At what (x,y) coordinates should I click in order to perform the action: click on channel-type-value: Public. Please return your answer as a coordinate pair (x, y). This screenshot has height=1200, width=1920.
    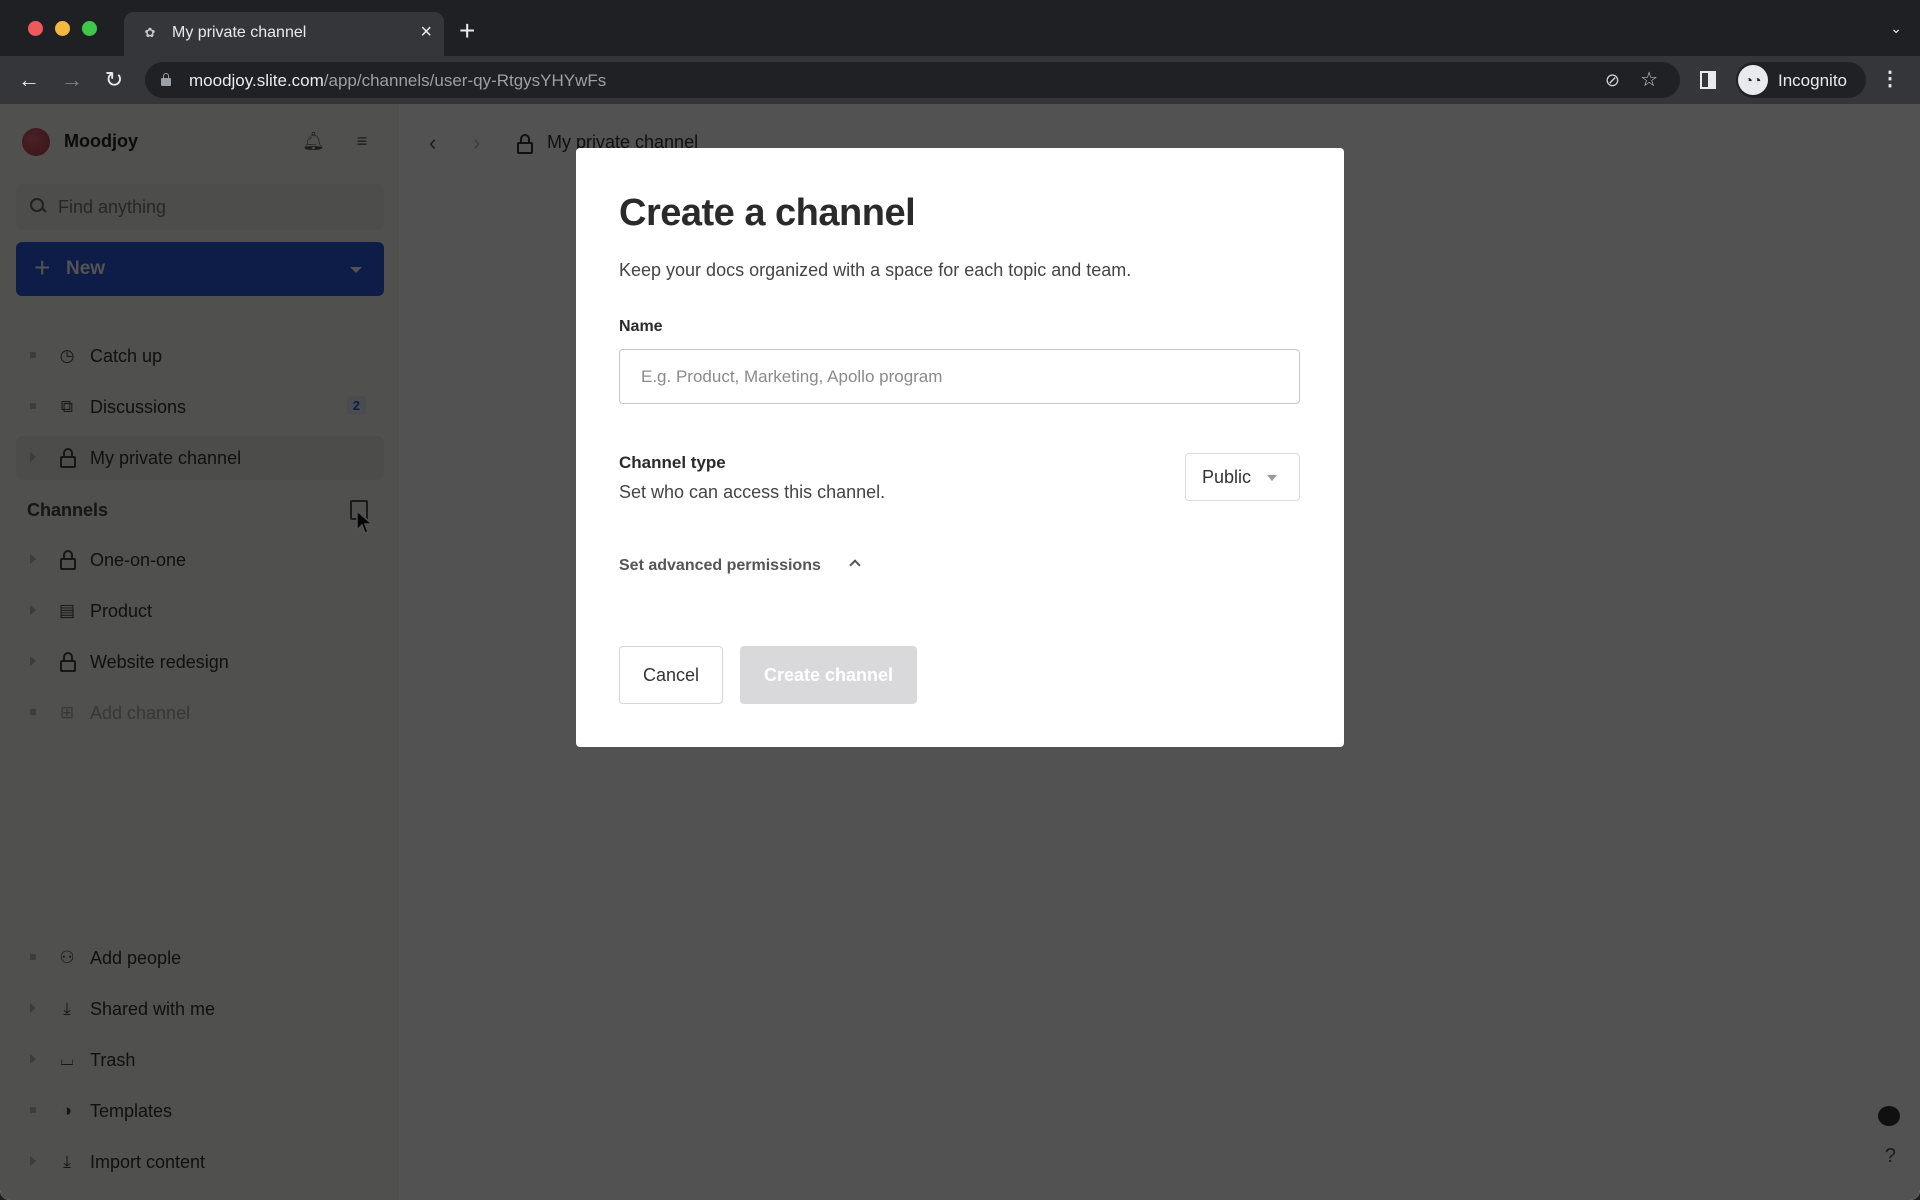
    Looking at the image, I should click on (1227, 477).